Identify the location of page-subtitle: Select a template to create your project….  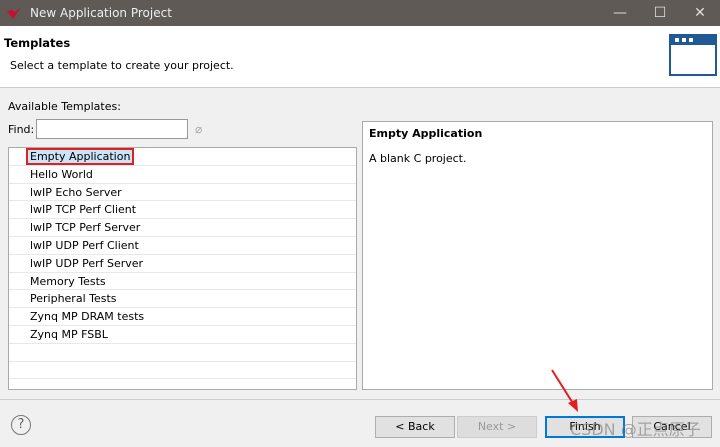
(122, 65).